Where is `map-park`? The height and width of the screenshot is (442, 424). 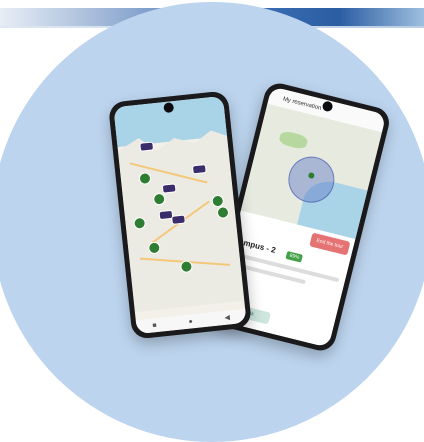 map-park is located at coordinates (293, 140).